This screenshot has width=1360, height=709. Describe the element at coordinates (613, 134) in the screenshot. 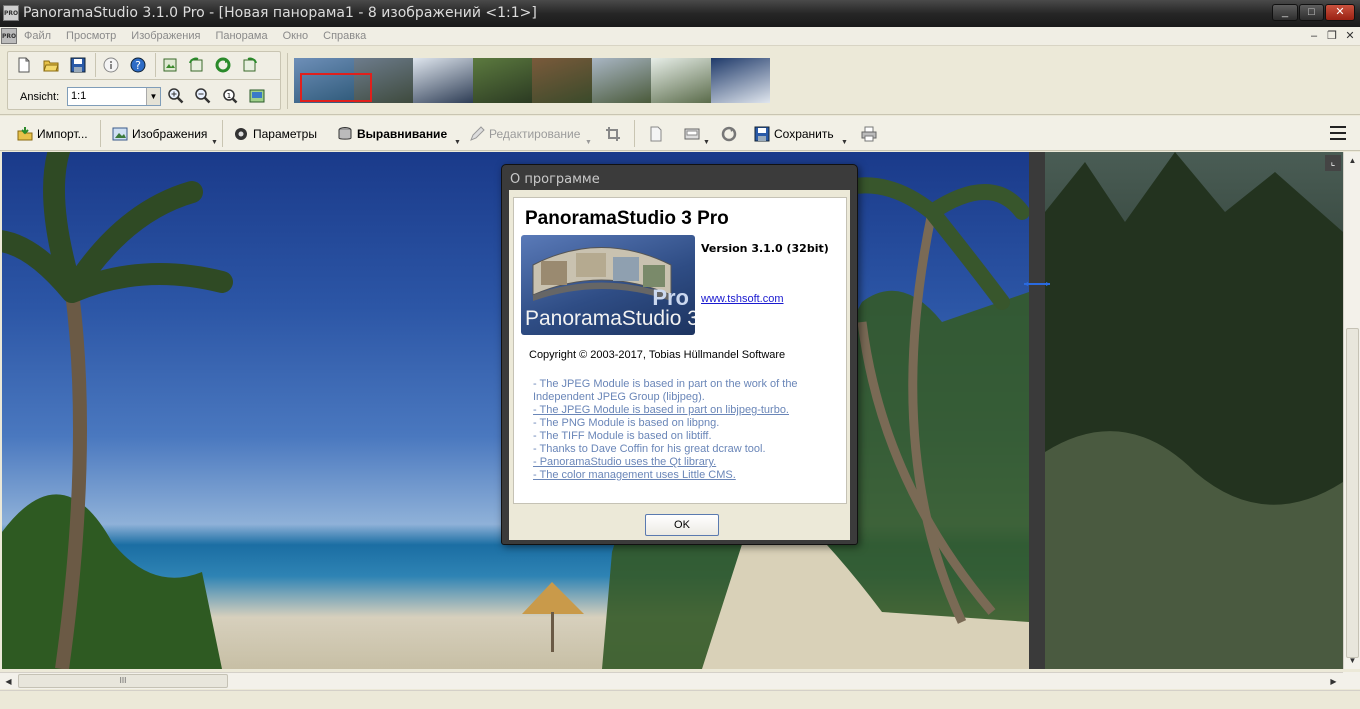

I see `crop-button` at that location.